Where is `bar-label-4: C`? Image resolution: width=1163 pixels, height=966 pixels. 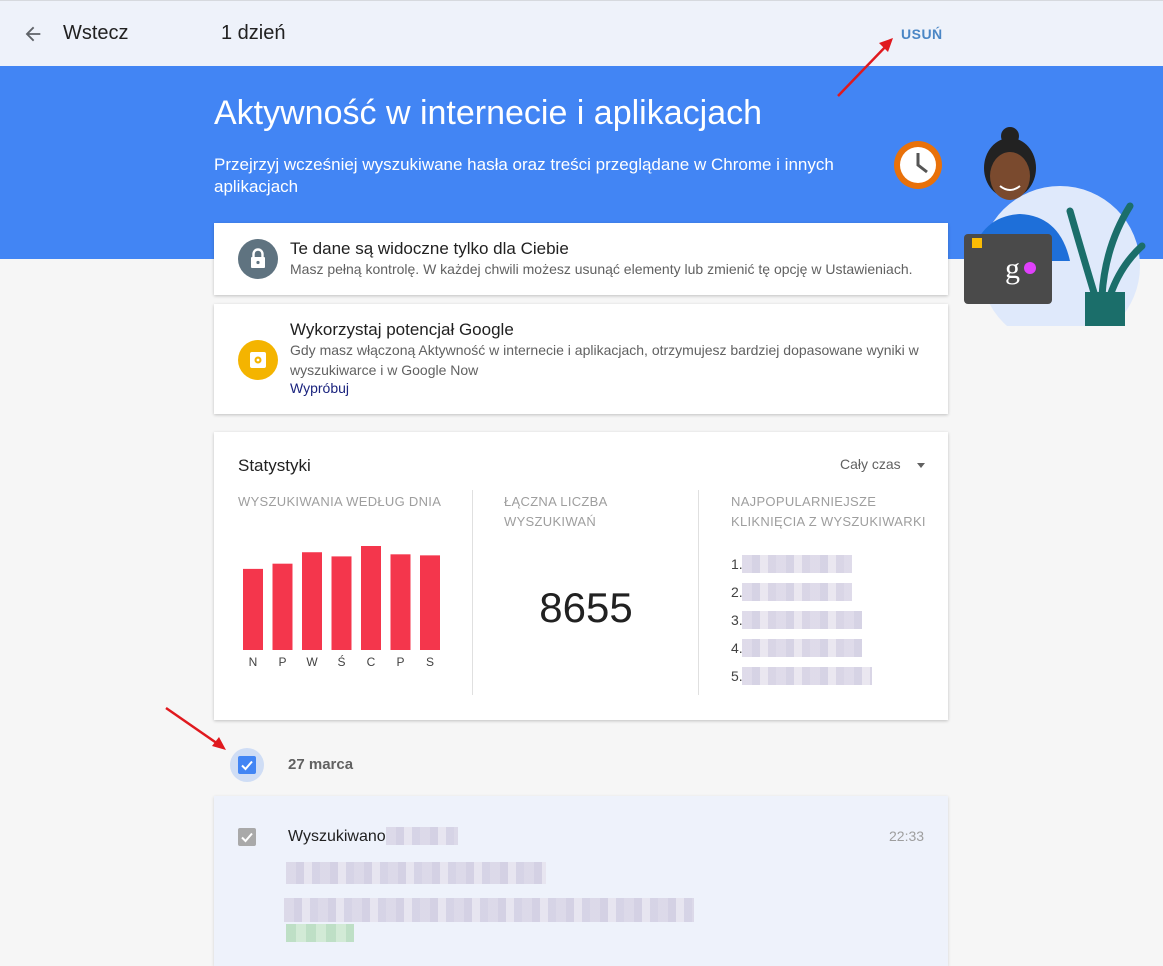
bar-label-4: C is located at coordinates (371, 662).